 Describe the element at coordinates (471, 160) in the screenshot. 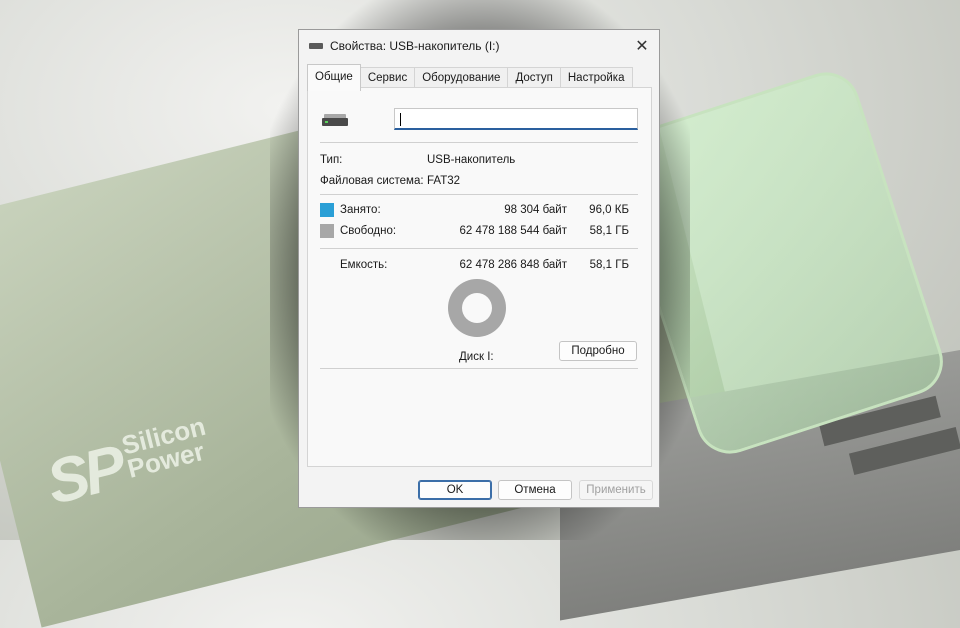

I see `type-value: USB-накопитель` at that location.